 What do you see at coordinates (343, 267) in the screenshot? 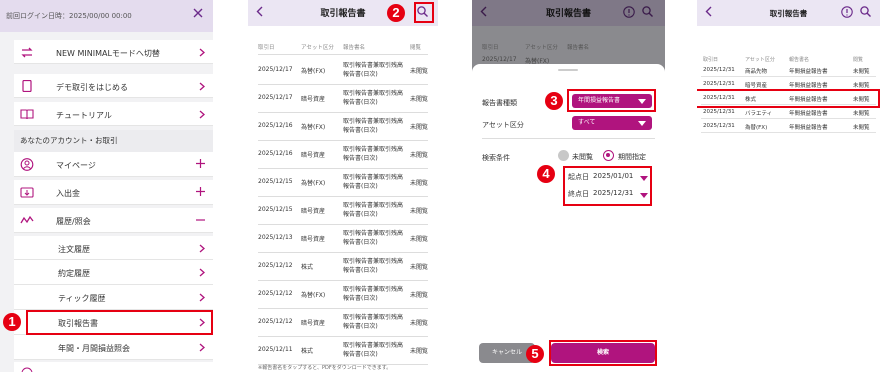
I see `report-row: 2025/12/12 株式 取引報告書兼取引残高報告書(日次) 未閲覧` at bounding box center [343, 267].